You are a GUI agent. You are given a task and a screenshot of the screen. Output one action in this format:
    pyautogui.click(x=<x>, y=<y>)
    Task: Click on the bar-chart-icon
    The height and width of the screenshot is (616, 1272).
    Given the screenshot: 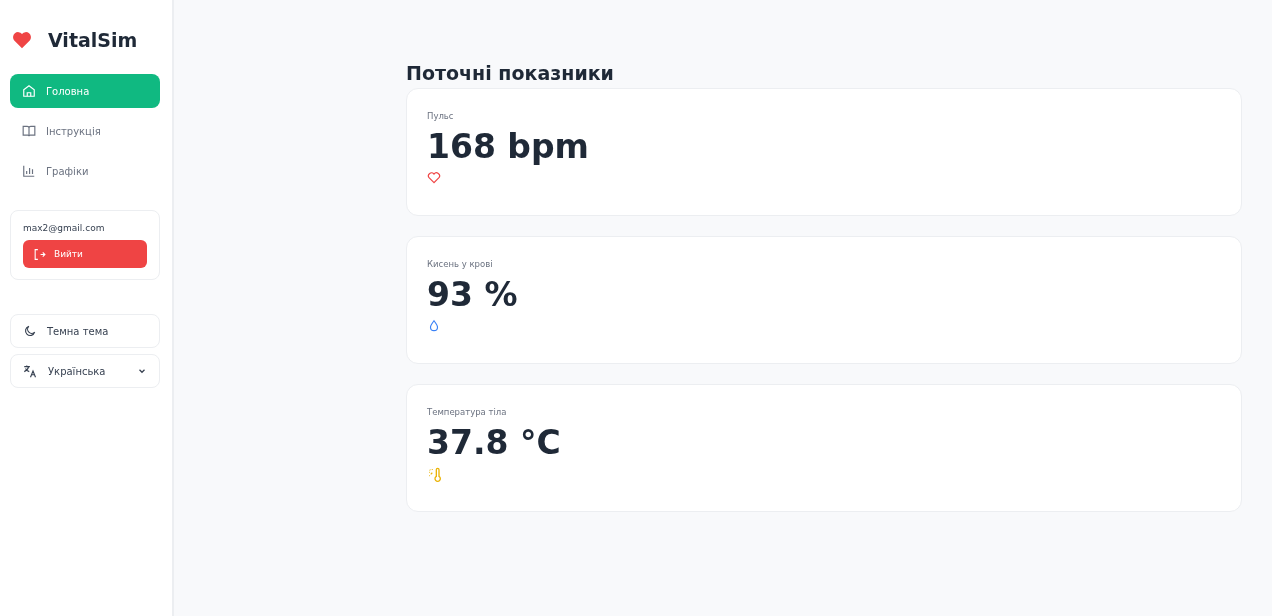 What is the action you would take?
    pyautogui.click(x=29, y=171)
    